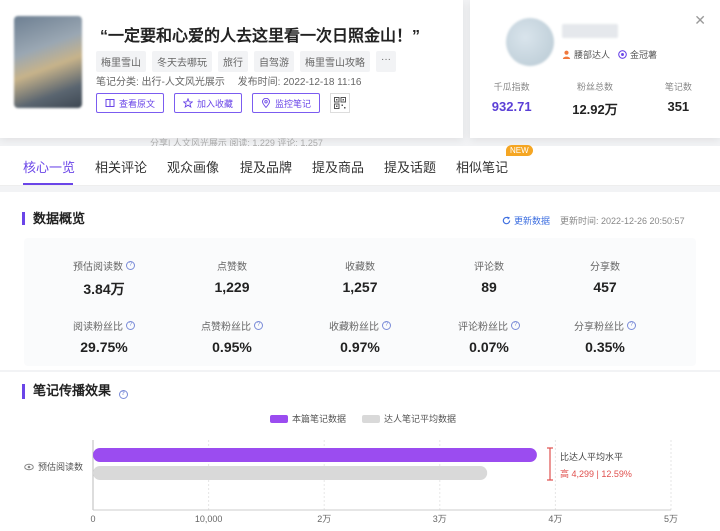  Describe the element at coordinates (233, 80) in the screenshot. I see `note-meta: 笔记分类: 出行-人文风光展示 发布时间: 2022-12-18 11:16` at that location.